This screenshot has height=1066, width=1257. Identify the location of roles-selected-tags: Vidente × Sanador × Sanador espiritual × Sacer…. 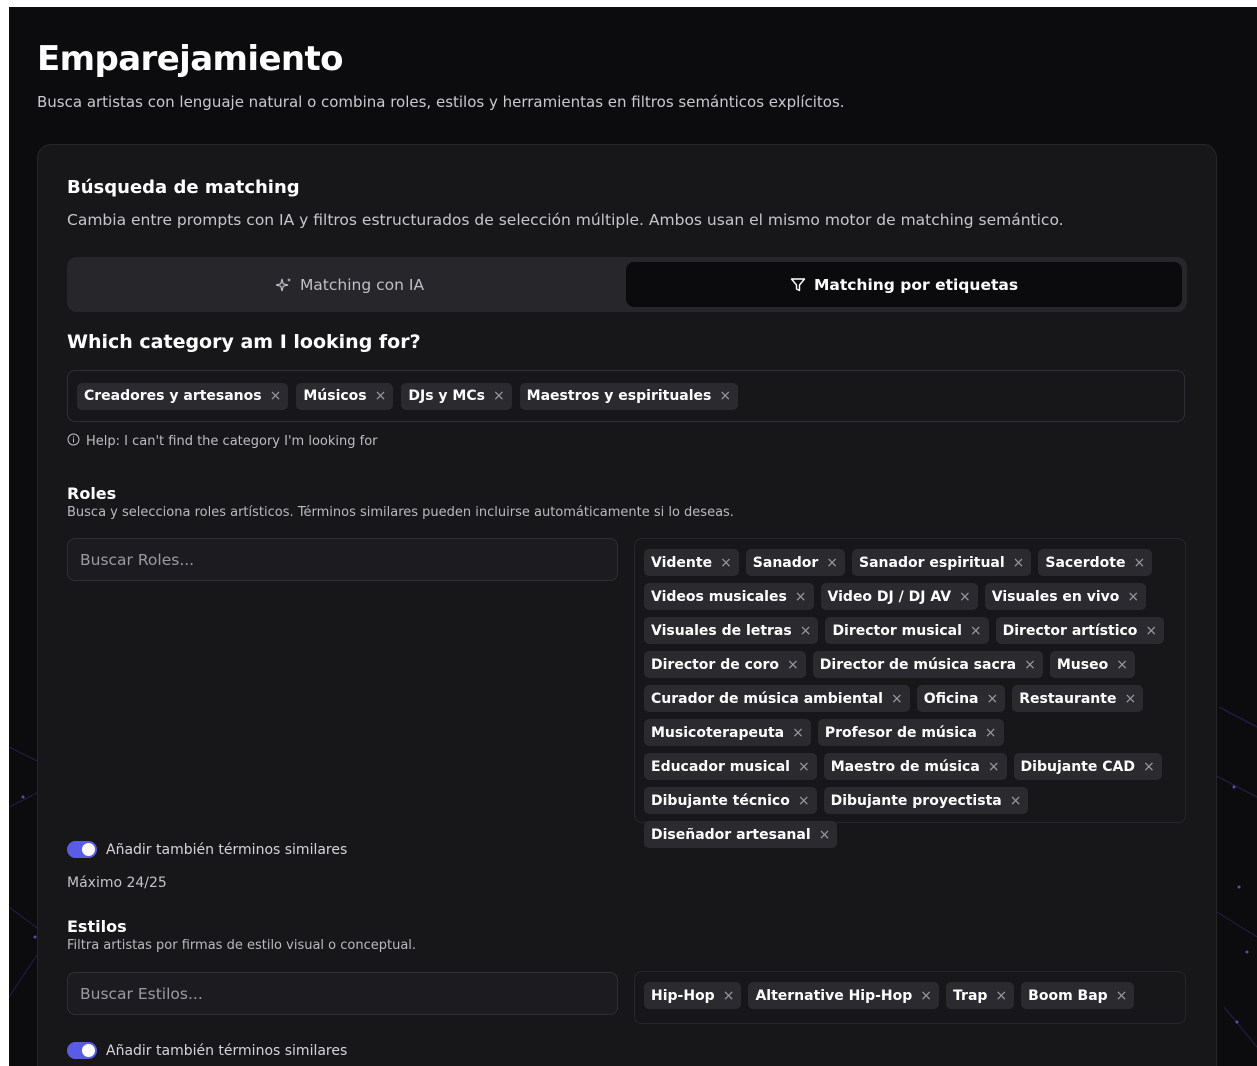
(910, 693).